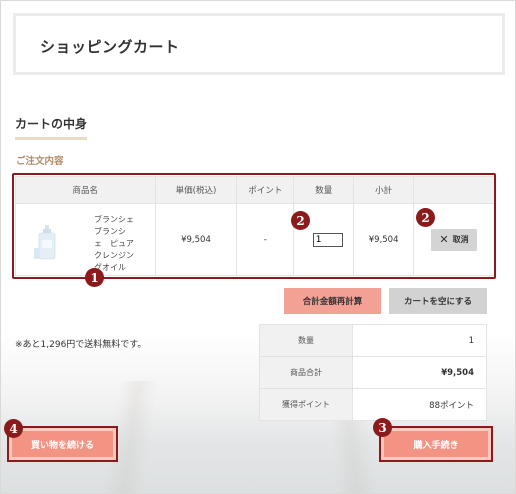 This screenshot has width=516, height=494. Describe the element at coordinates (265, 190) in the screenshot. I see `header-point: ポイント` at that location.